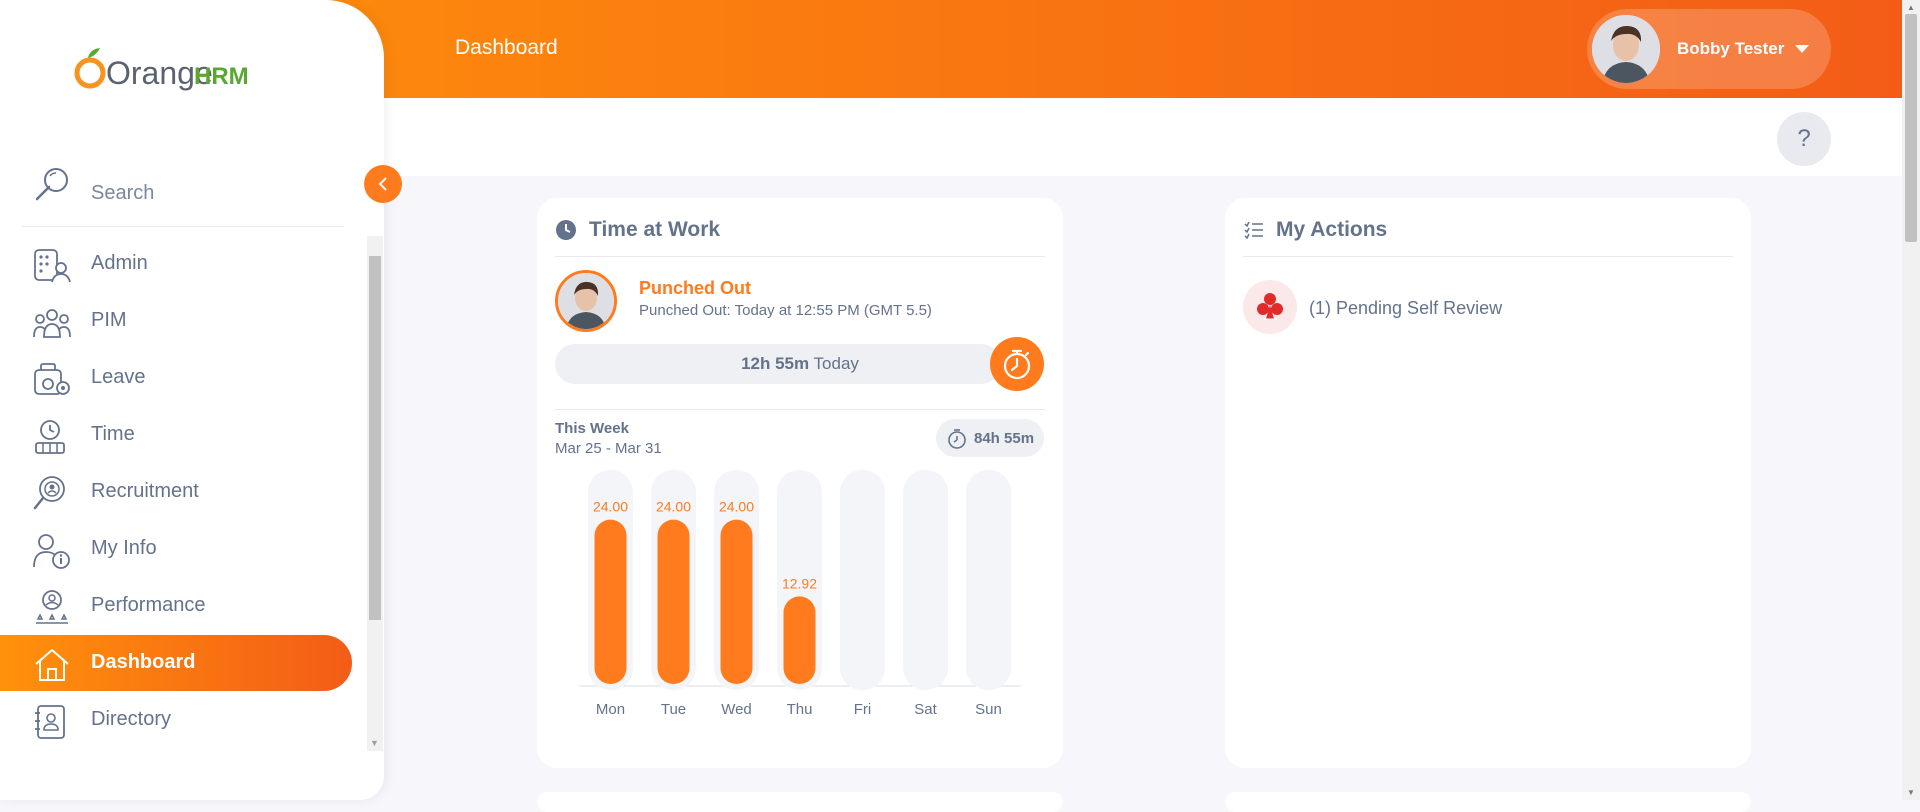 Image resolution: width=1920 pixels, height=812 pixels. What do you see at coordinates (143, 662) in the screenshot?
I see `sidebar-item-label: Dashboard` at bounding box center [143, 662].